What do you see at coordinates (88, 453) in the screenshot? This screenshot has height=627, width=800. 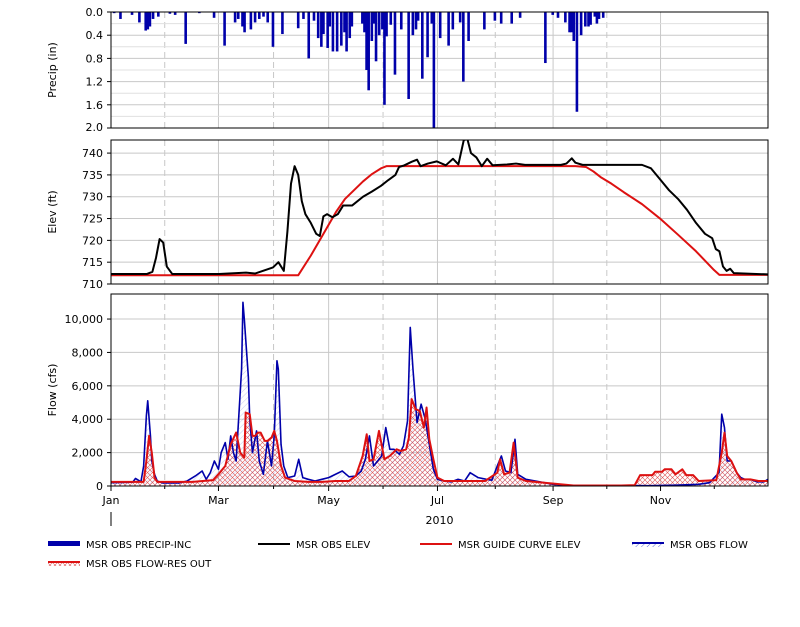 I see `flow-y-tick-label: 2,000` at bounding box center [88, 453].